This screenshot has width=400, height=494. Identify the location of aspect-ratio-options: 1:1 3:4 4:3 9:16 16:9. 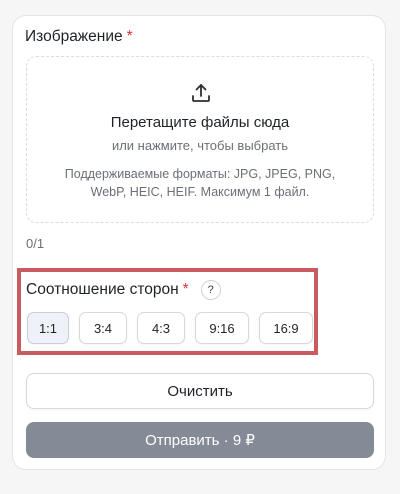
(170, 328).